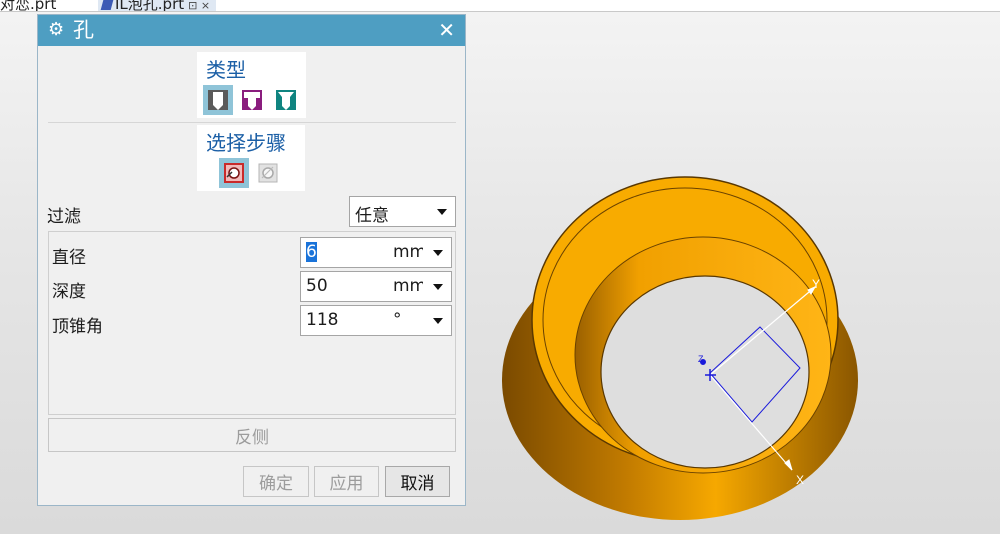  What do you see at coordinates (252, 435) in the screenshot?
I see `reverse-side-button: 反侧` at bounding box center [252, 435].